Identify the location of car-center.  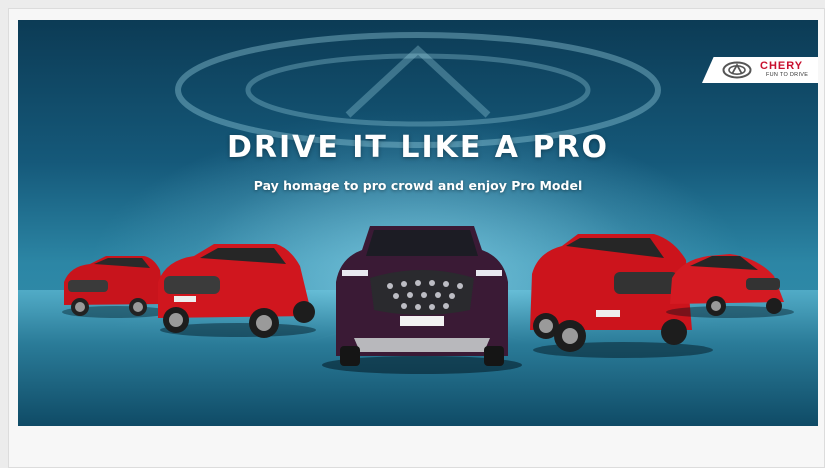
(422, 300).